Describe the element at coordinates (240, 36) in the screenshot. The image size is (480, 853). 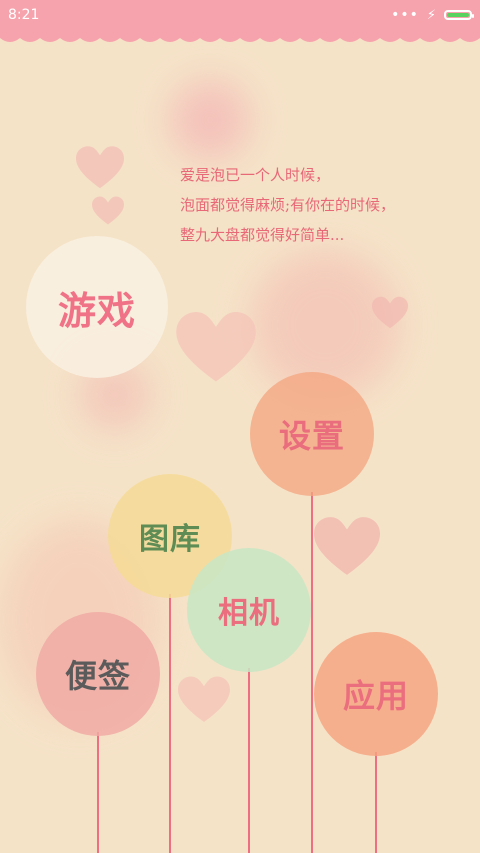
I see `status-bar-scallop-edge` at that location.